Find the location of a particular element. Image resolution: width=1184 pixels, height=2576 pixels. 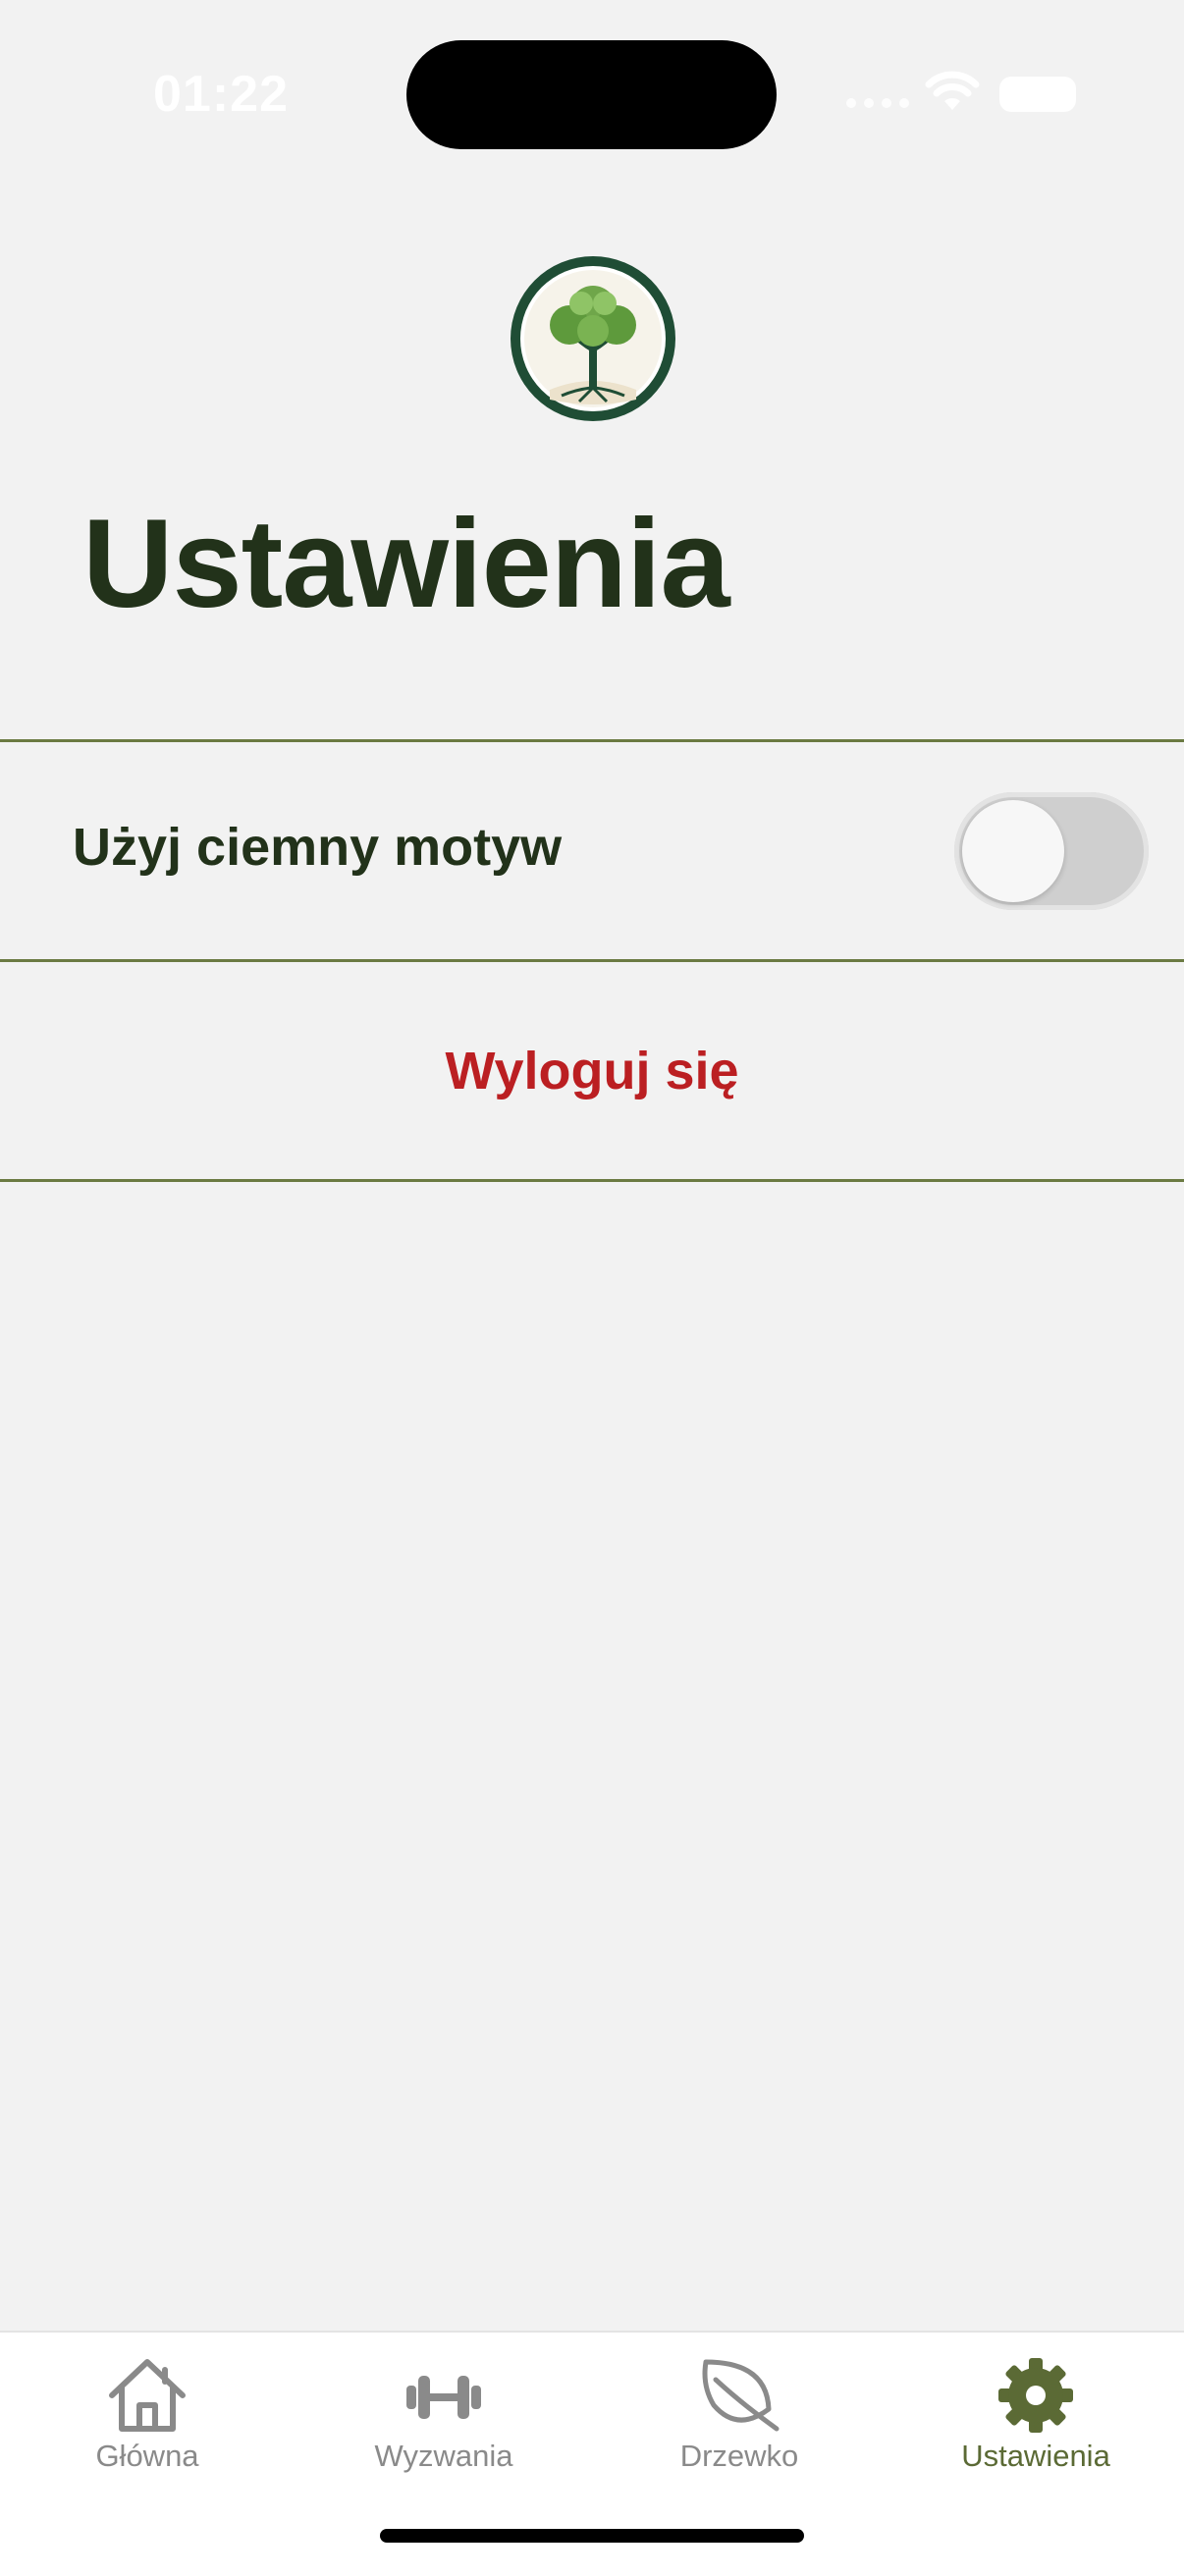

dark-mode-toggle is located at coordinates (1051, 851).